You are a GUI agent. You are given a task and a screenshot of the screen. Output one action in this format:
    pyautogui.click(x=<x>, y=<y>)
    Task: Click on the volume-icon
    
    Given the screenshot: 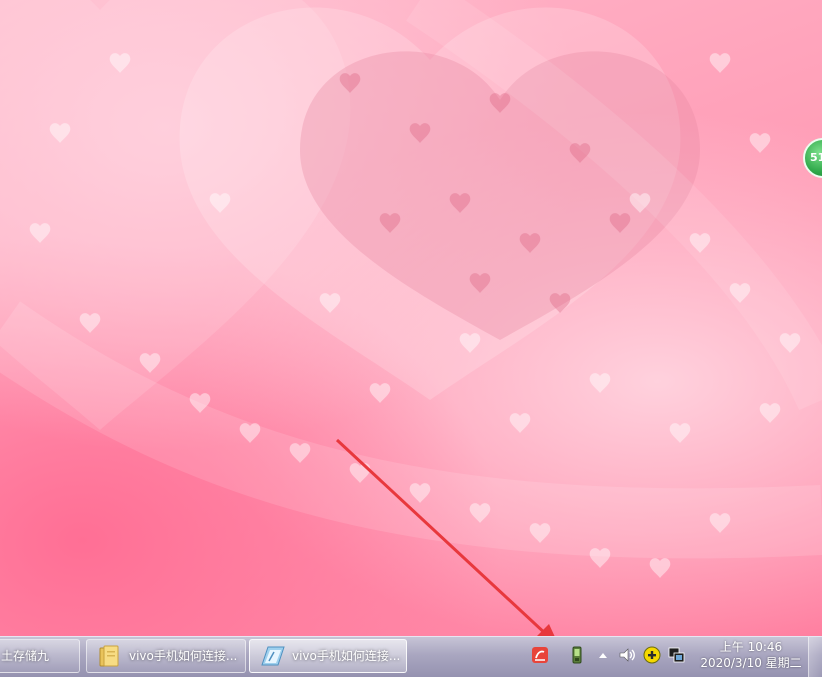 What is the action you would take?
    pyautogui.click(x=627, y=655)
    